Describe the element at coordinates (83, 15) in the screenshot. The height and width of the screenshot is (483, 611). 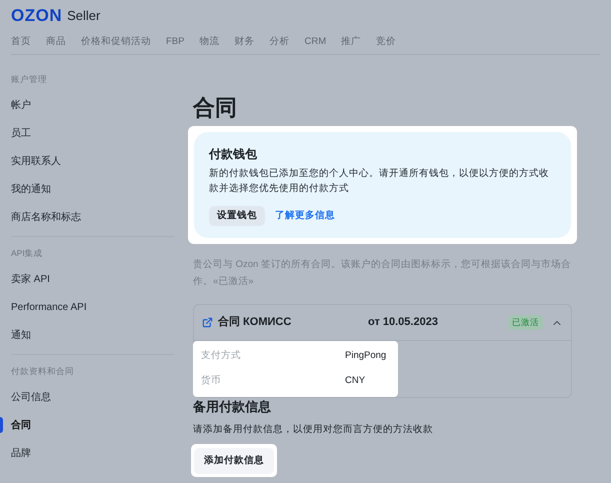
I see `product-name: Seller` at that location.